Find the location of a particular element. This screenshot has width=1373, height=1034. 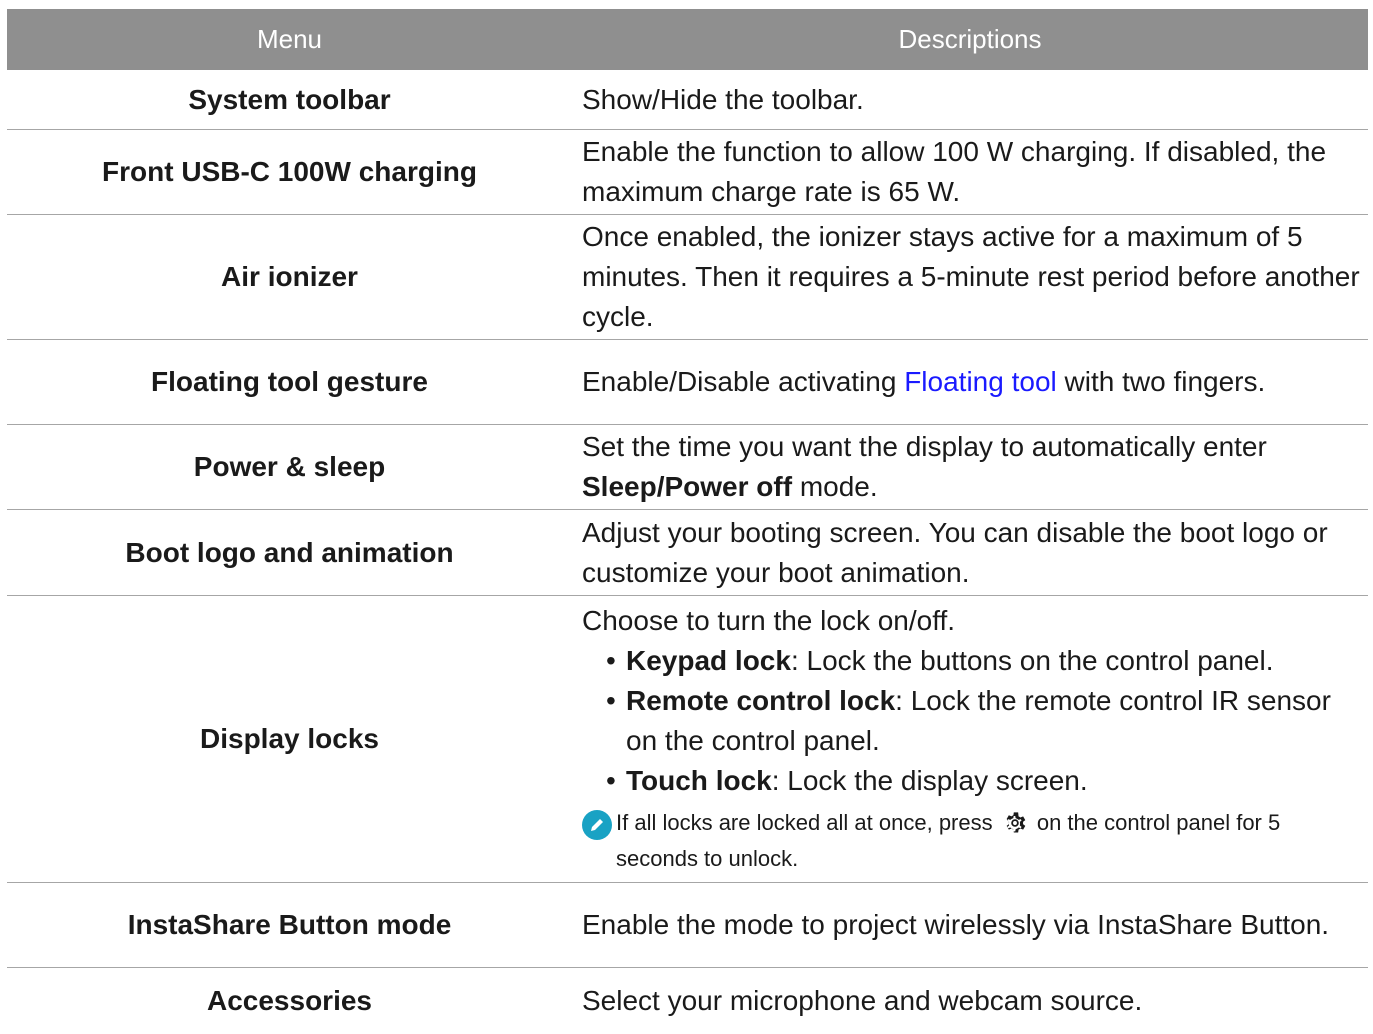

menu-item-label: System toolbar is located at coordinates (289, 99).